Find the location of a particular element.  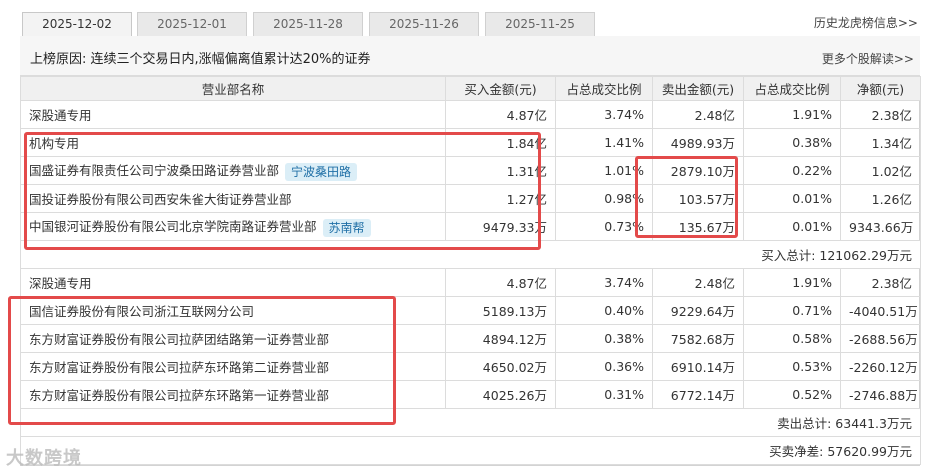

sell-cell: 9229.64万 is located at coordinates (698, 310).